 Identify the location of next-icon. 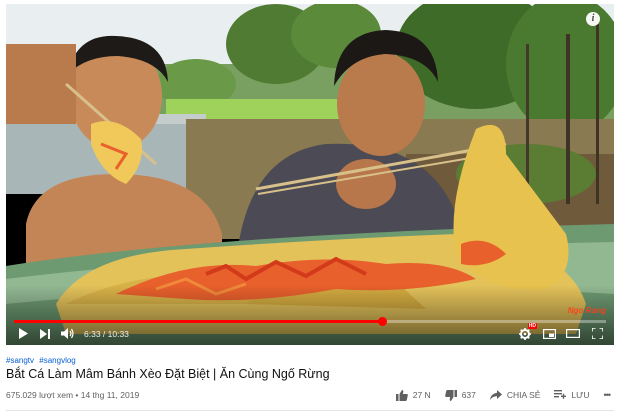
(44, 333).